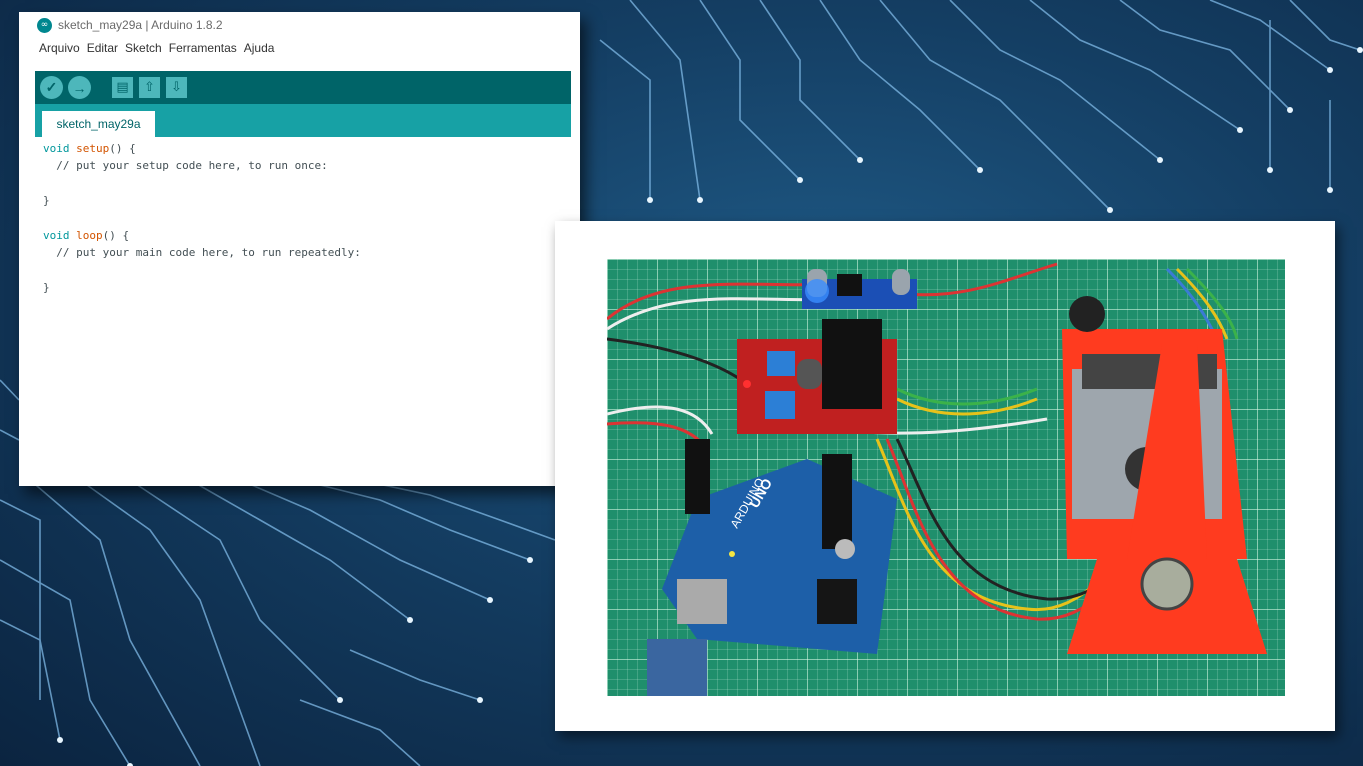 This screenshot has width=1363, height=766. I want to click on motor-driver-board, so click(817, 376).